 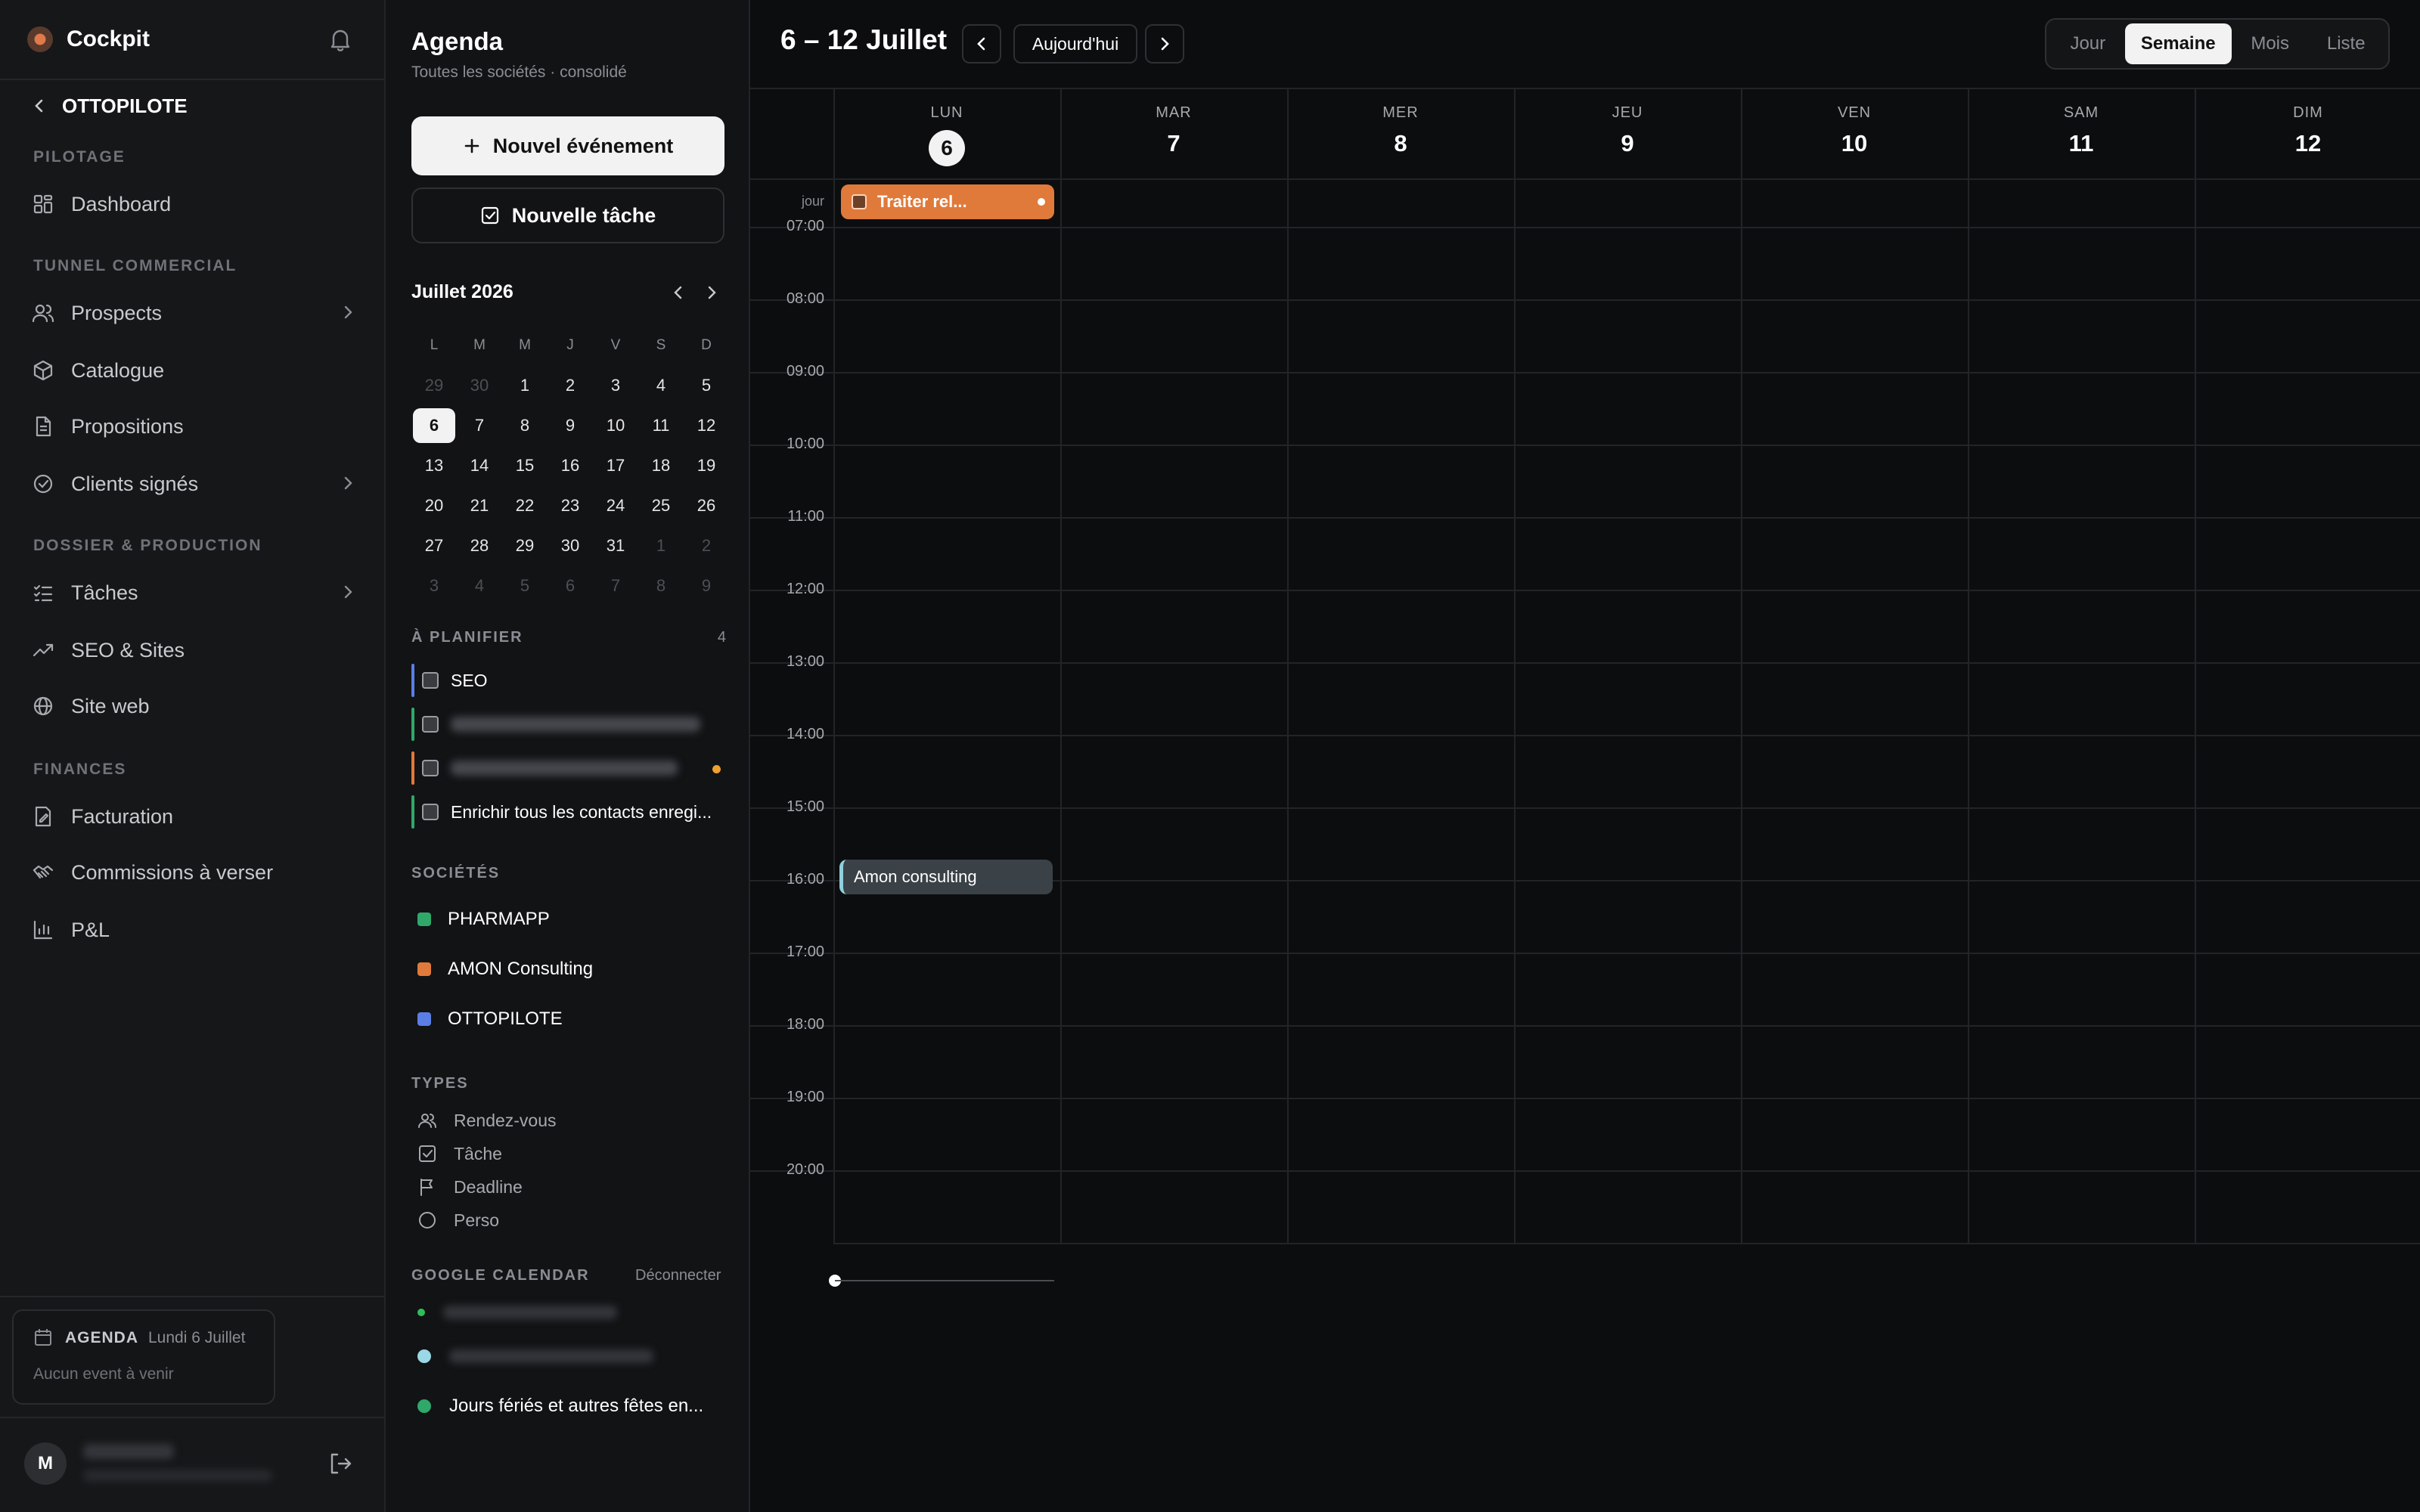 I want to click on mini-calendar-day: 18, so click(x=661, y=466).